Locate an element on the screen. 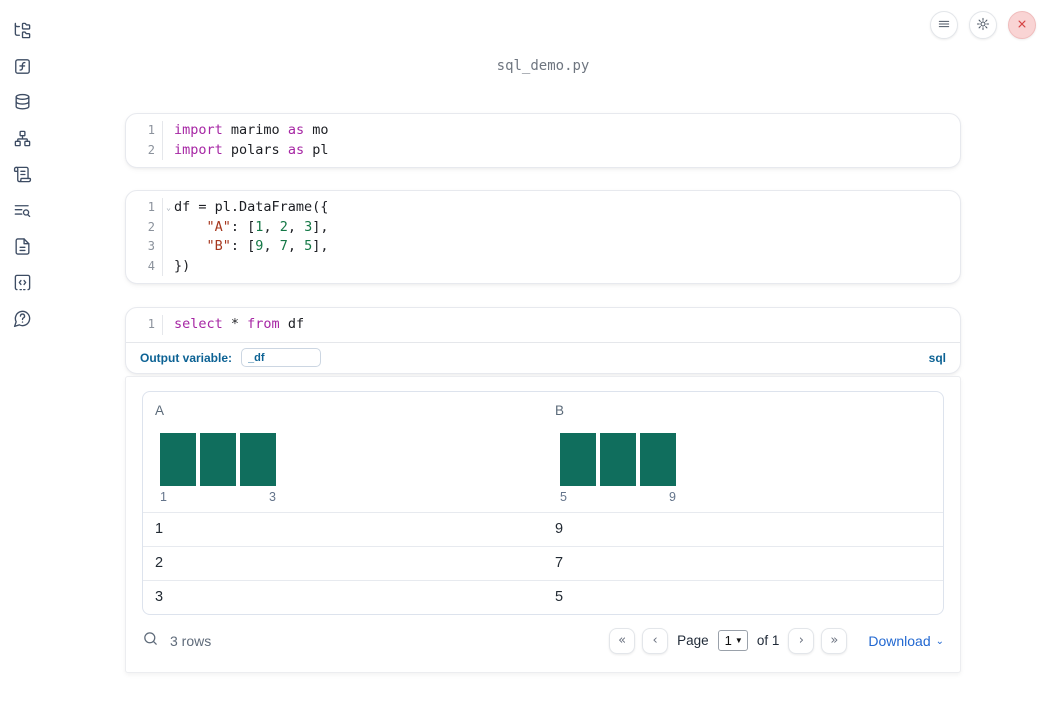  previous-page-button: ‹ is located at coordinates (655, 640).